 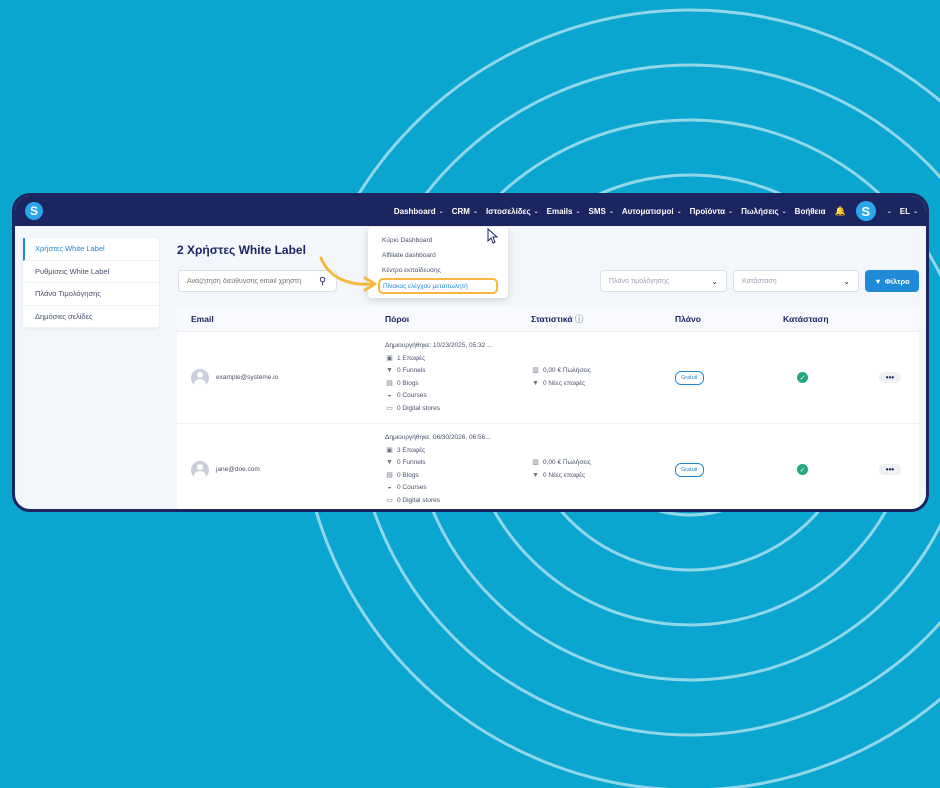 What do you see at coordinates (34, 211) in the screenshot?
I see `logo-icon: S` at bounding box center [34, 211].